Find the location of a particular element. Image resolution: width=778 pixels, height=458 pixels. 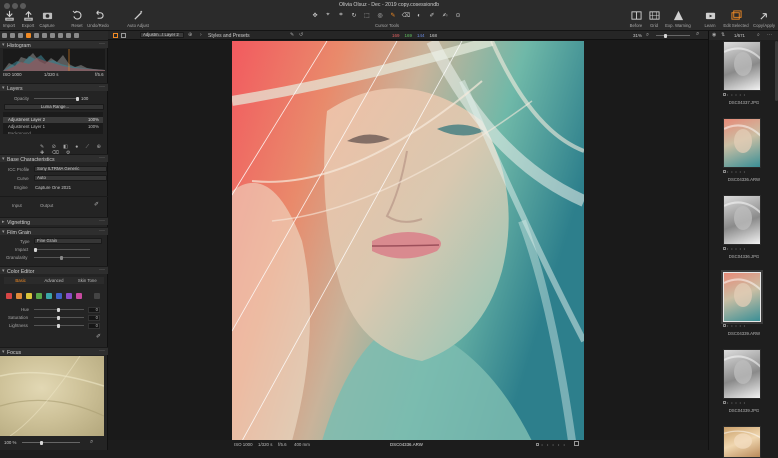

auto-adjust-button: Auto Adjust is located at coordinates (138, 19).